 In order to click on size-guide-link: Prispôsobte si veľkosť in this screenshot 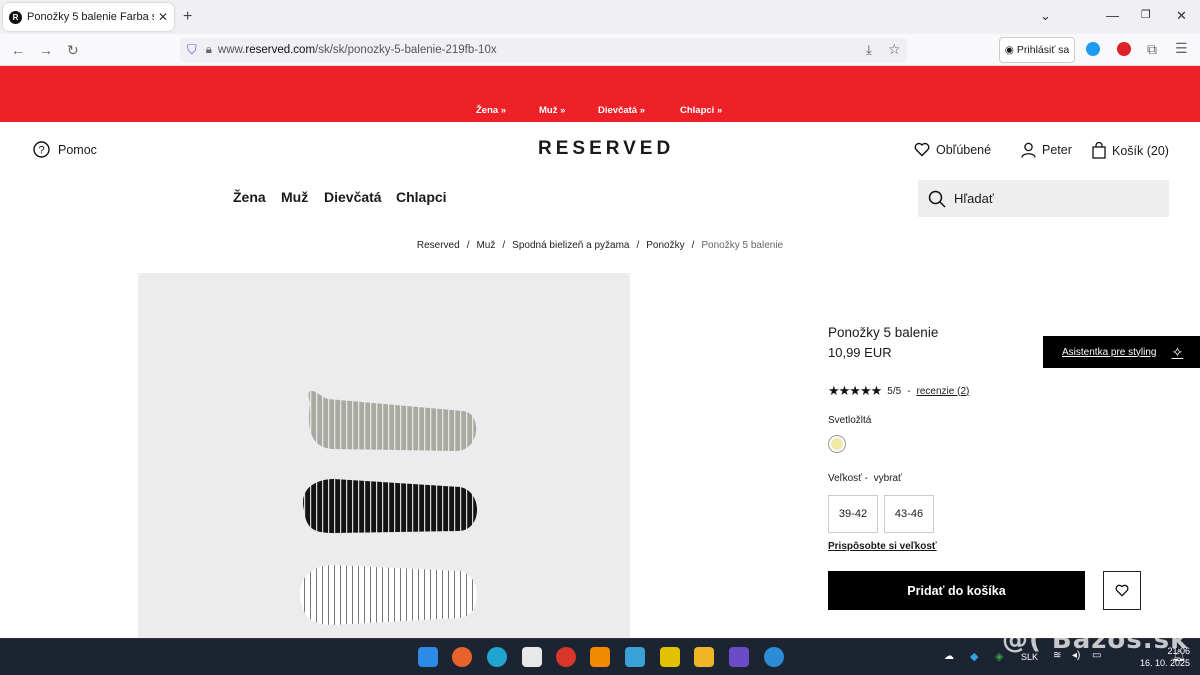, I will do `click(882, 546)`.